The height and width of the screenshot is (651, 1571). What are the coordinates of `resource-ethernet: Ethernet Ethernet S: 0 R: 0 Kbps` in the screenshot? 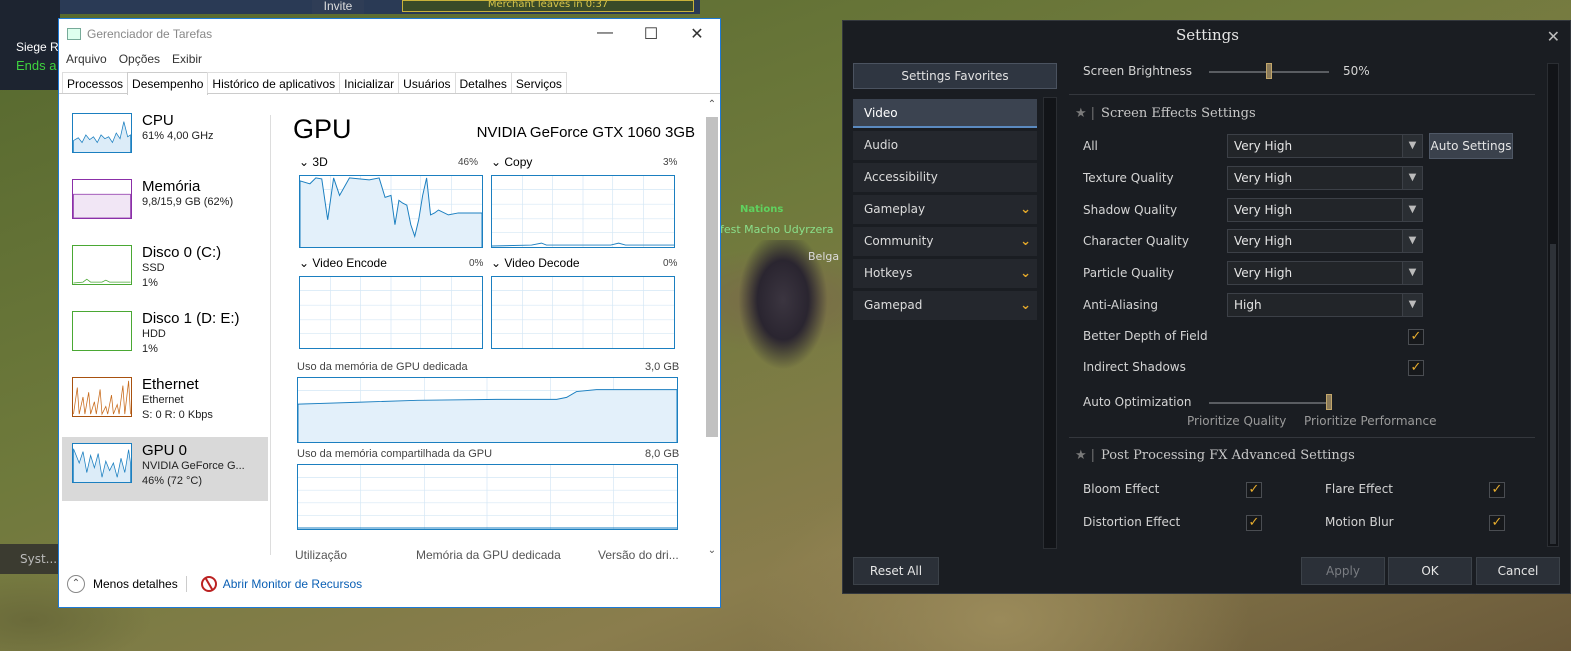 It's located at (165, 403).